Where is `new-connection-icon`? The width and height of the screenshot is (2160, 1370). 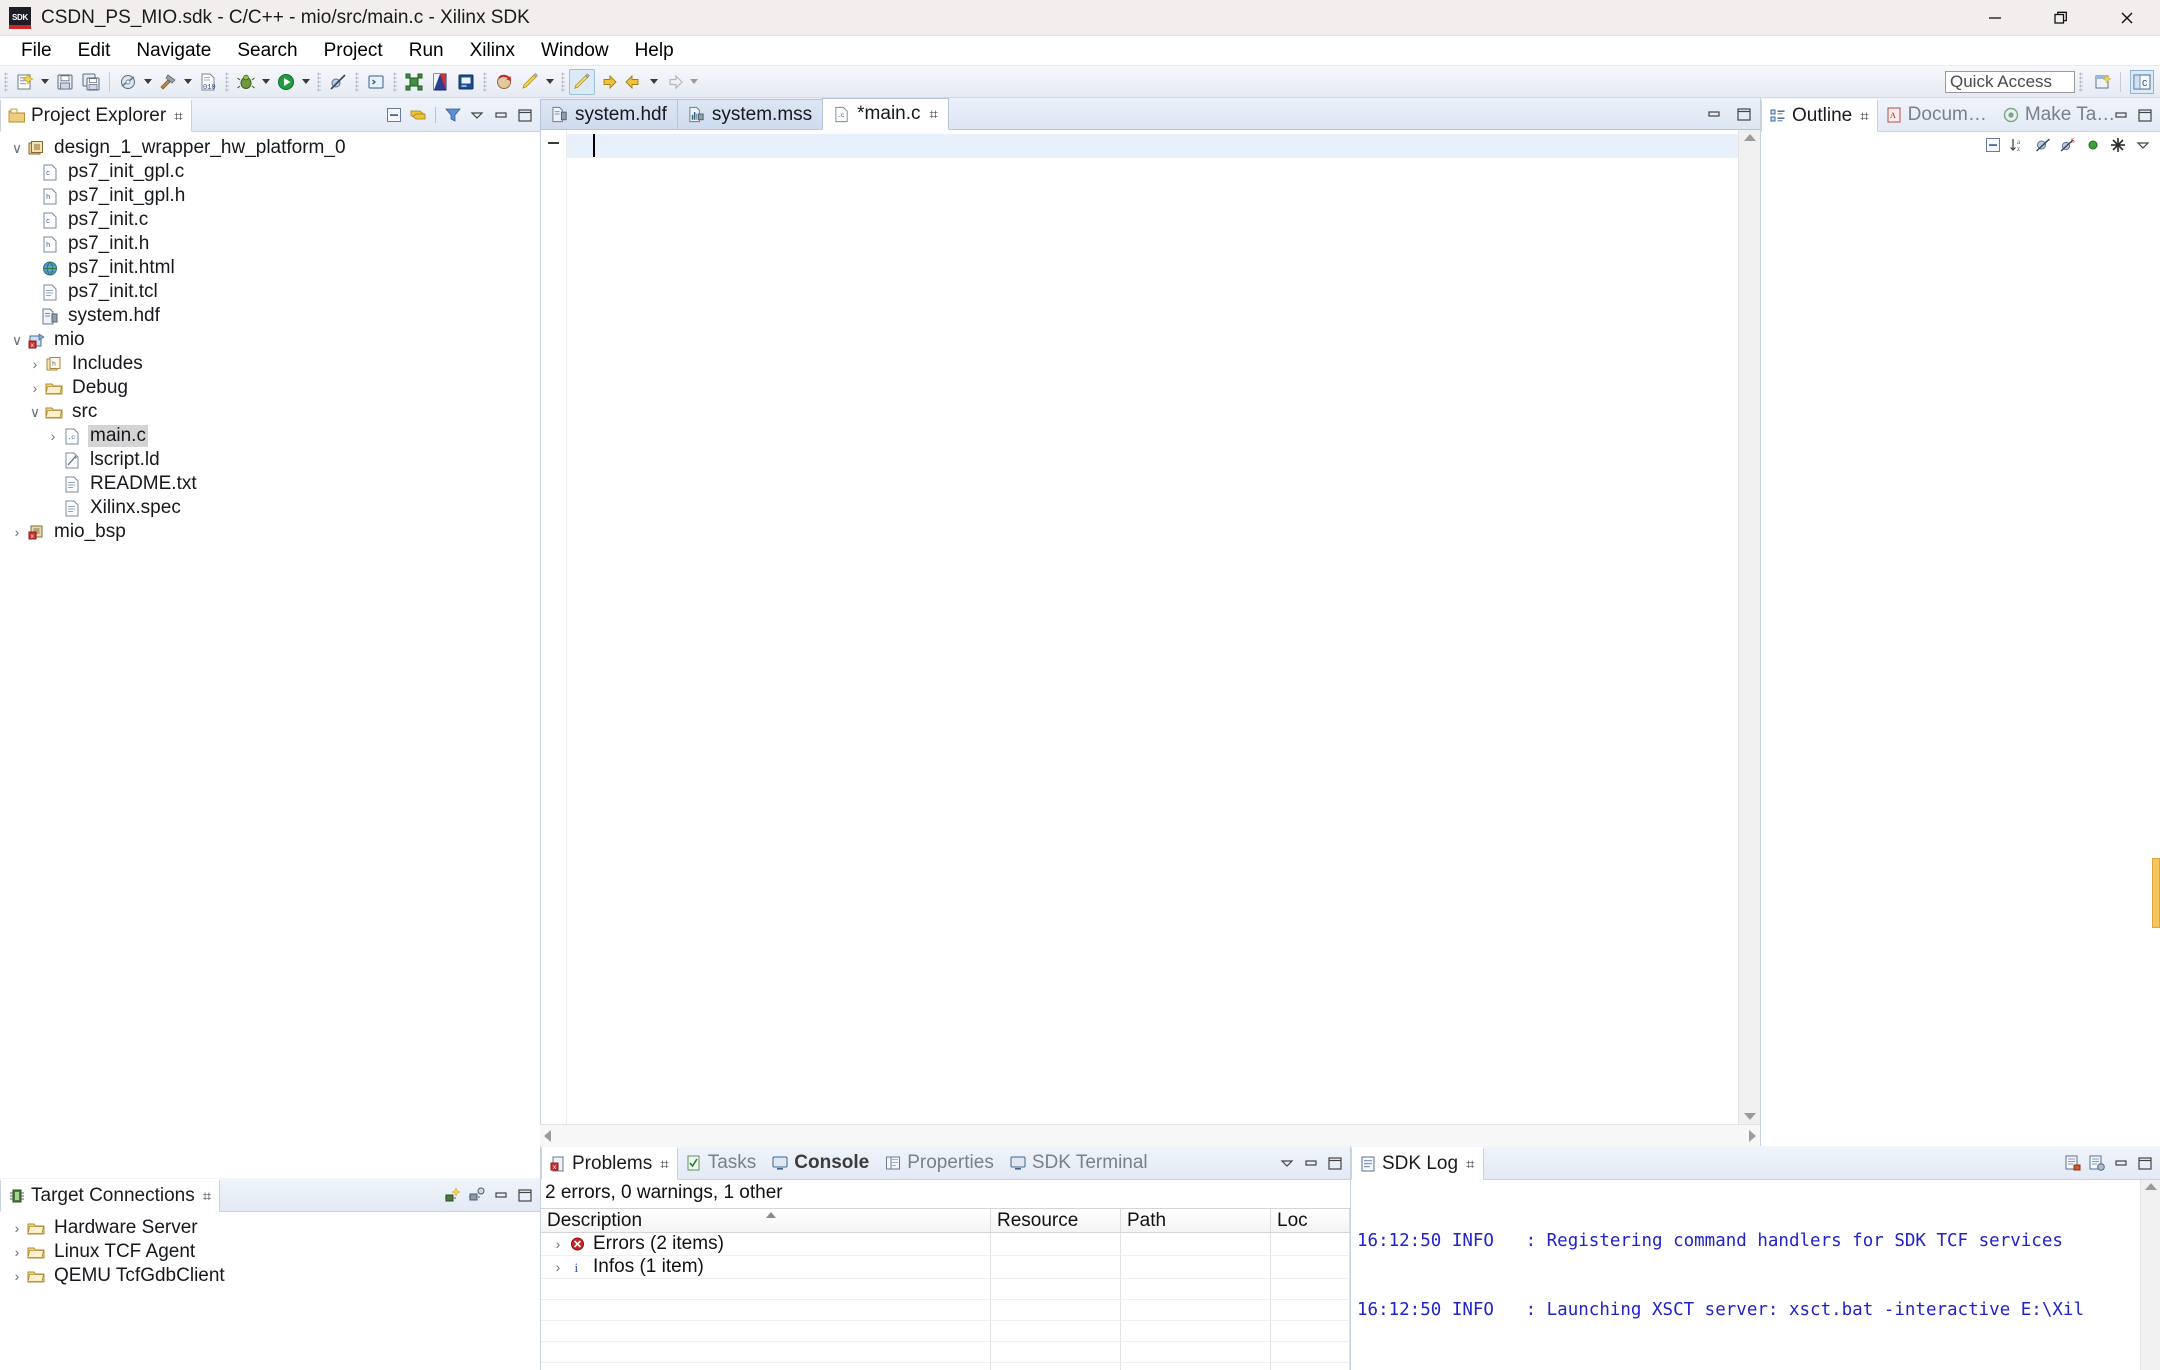 new-connection-icon is located at coordinates (453, 1195).